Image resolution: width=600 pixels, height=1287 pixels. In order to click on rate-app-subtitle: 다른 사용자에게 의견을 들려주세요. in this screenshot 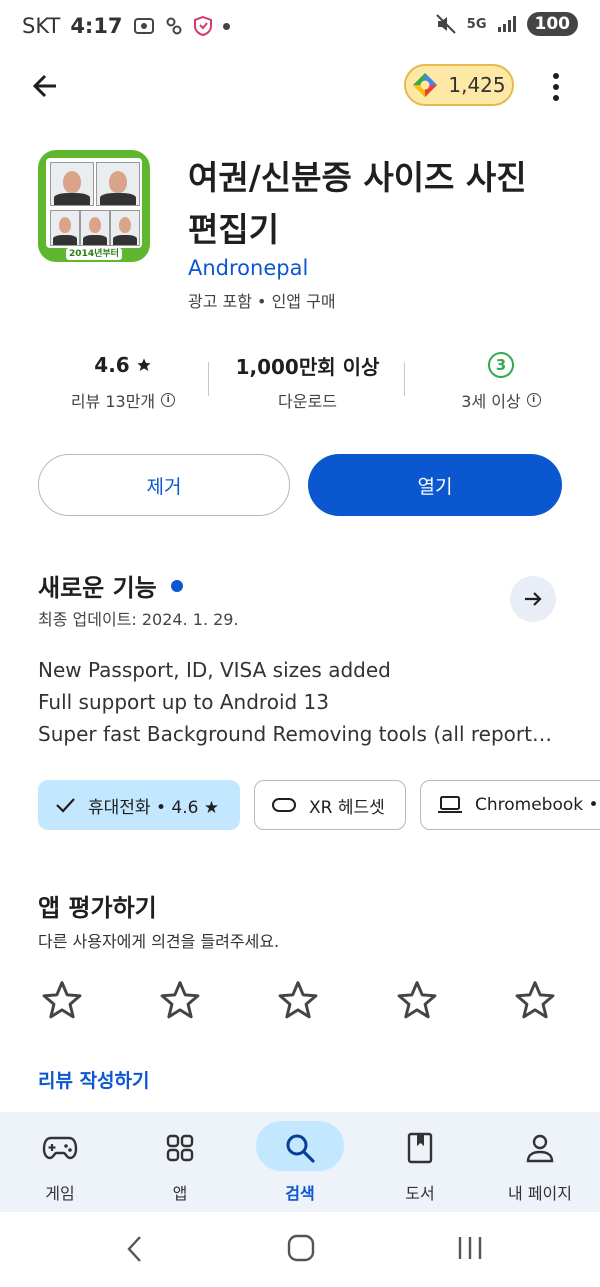, I will do `click(159, 941)`.